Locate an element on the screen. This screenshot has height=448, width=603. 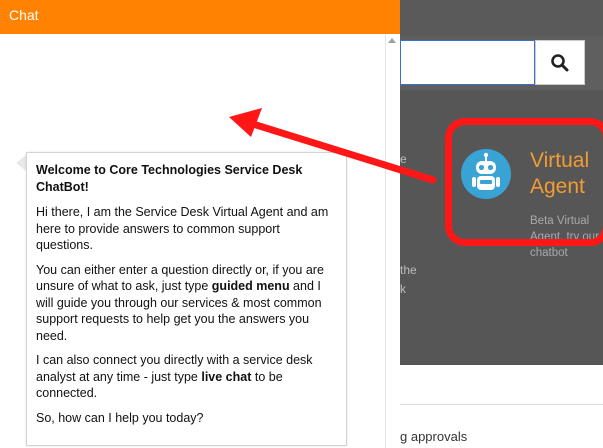
highlight-annotation is located at coordinates (524, 182).